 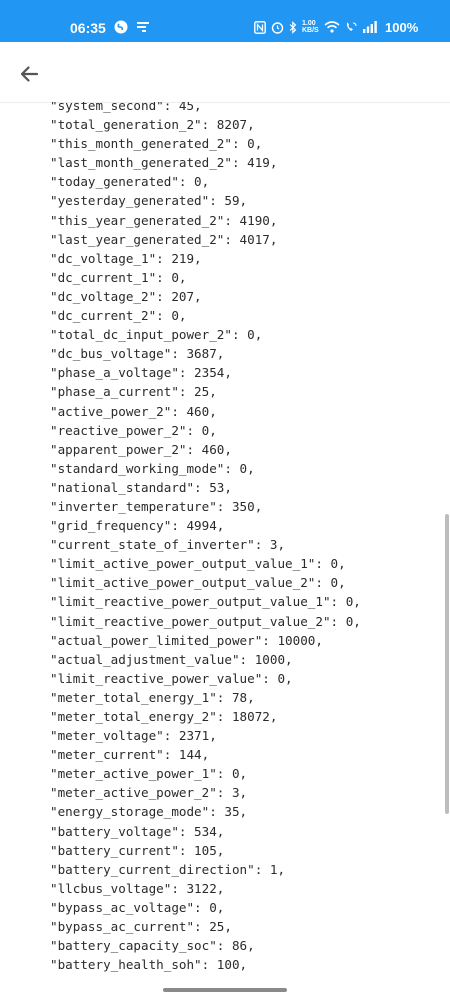 I want to click on scrollbar-thumb, so click(x=447, y=664).